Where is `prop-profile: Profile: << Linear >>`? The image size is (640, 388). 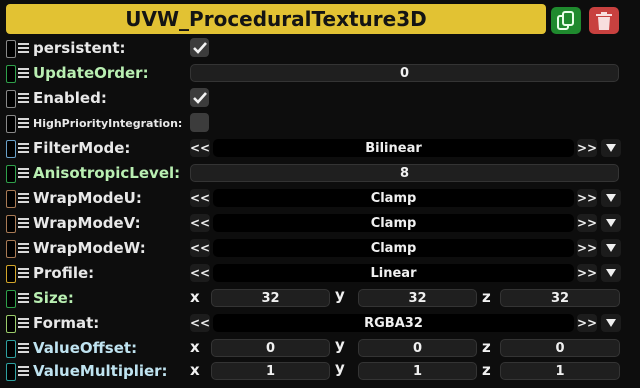
prop-profile: Profile: << Linear >> is located at coordinates (320, 273).